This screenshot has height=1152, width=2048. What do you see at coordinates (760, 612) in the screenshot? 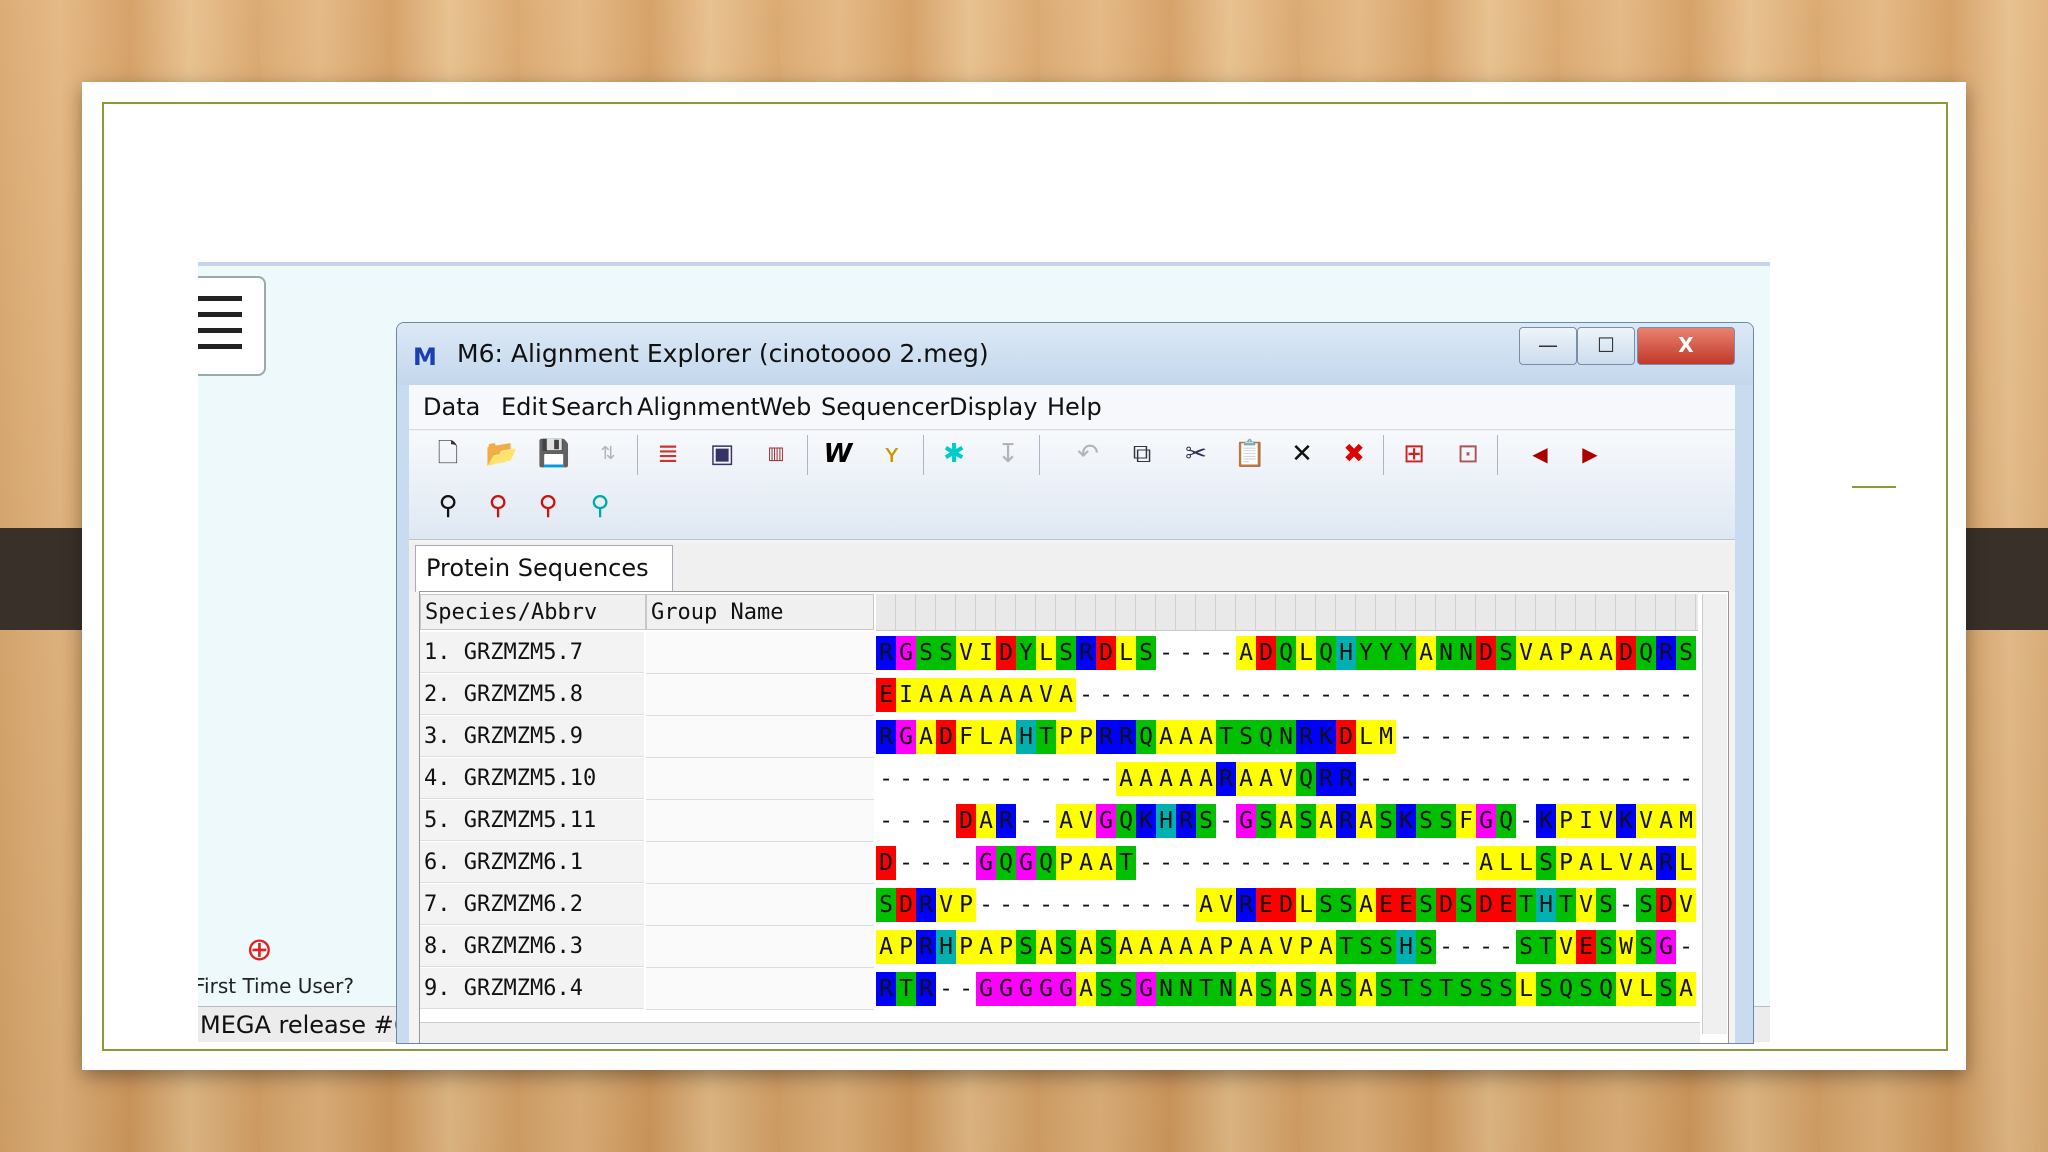
I see `group-column-header: Group Name` at bounding box center [760, 612].